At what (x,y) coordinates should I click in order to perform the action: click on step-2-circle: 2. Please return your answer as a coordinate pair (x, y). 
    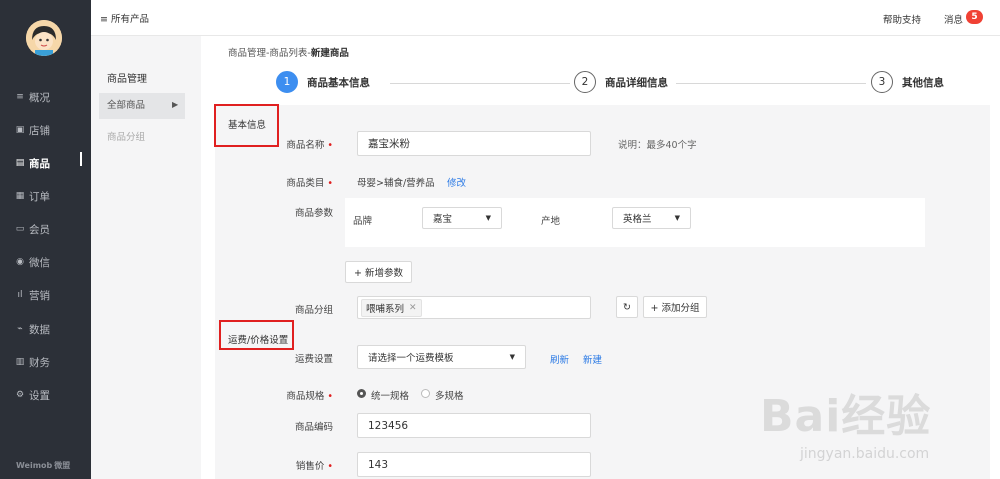
    Looking at the image, I should click on (585, 82).